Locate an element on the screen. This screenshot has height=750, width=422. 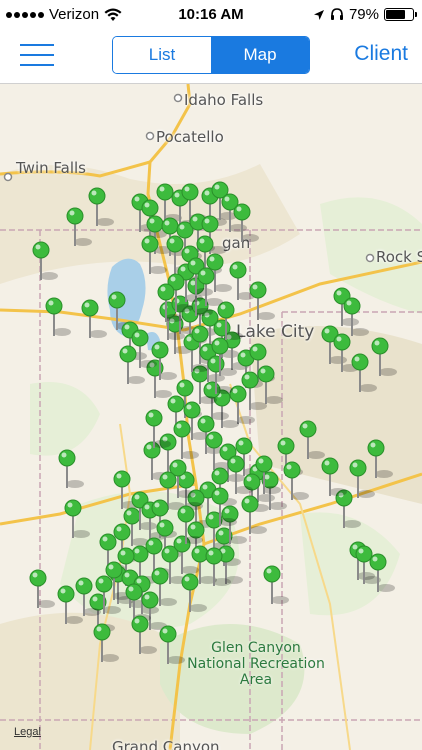
navigation-bar: List Map Client is located at coordinates (211, 57).